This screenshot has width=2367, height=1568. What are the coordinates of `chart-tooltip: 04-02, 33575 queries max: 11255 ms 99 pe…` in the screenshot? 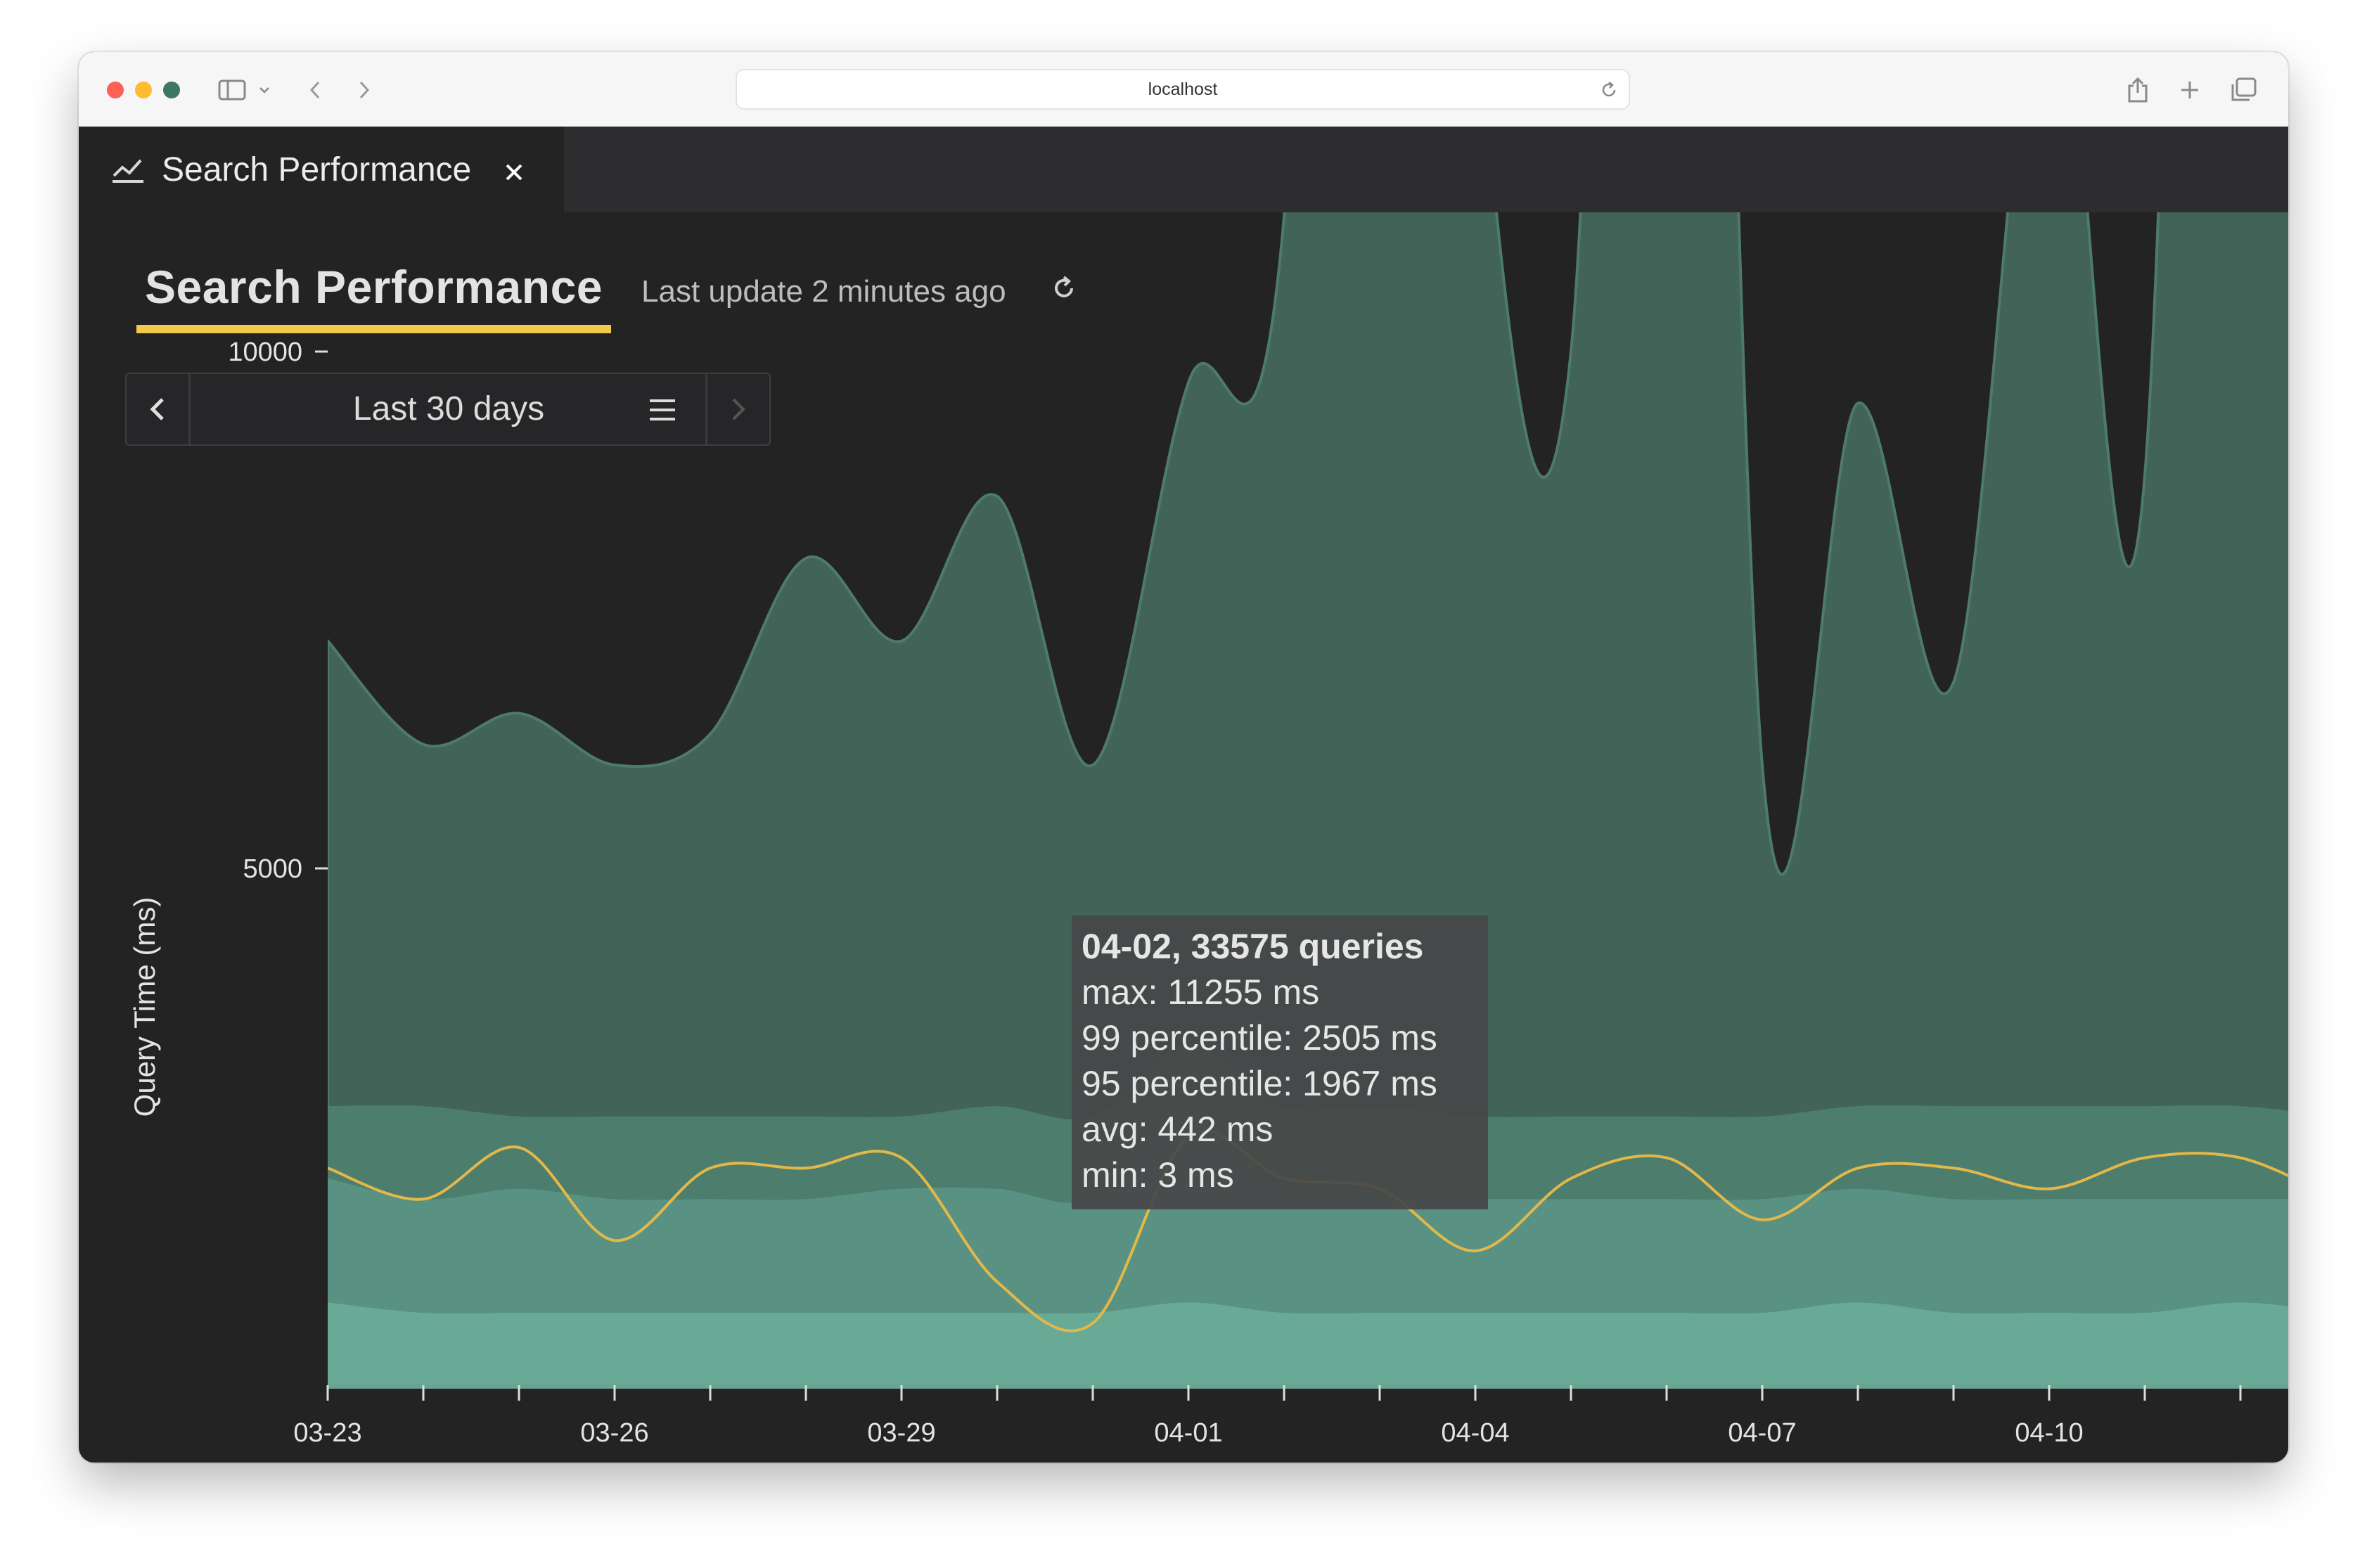 It's located at (1280, 1062).